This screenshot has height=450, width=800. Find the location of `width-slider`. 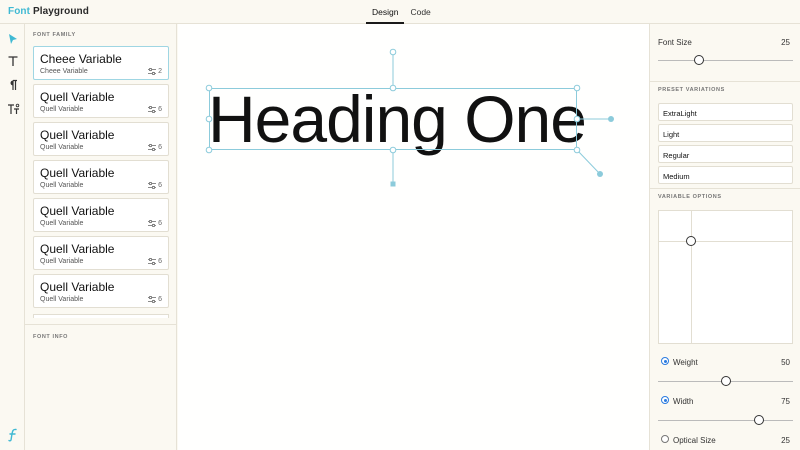

width-slider is located at coordinates (725, 420).